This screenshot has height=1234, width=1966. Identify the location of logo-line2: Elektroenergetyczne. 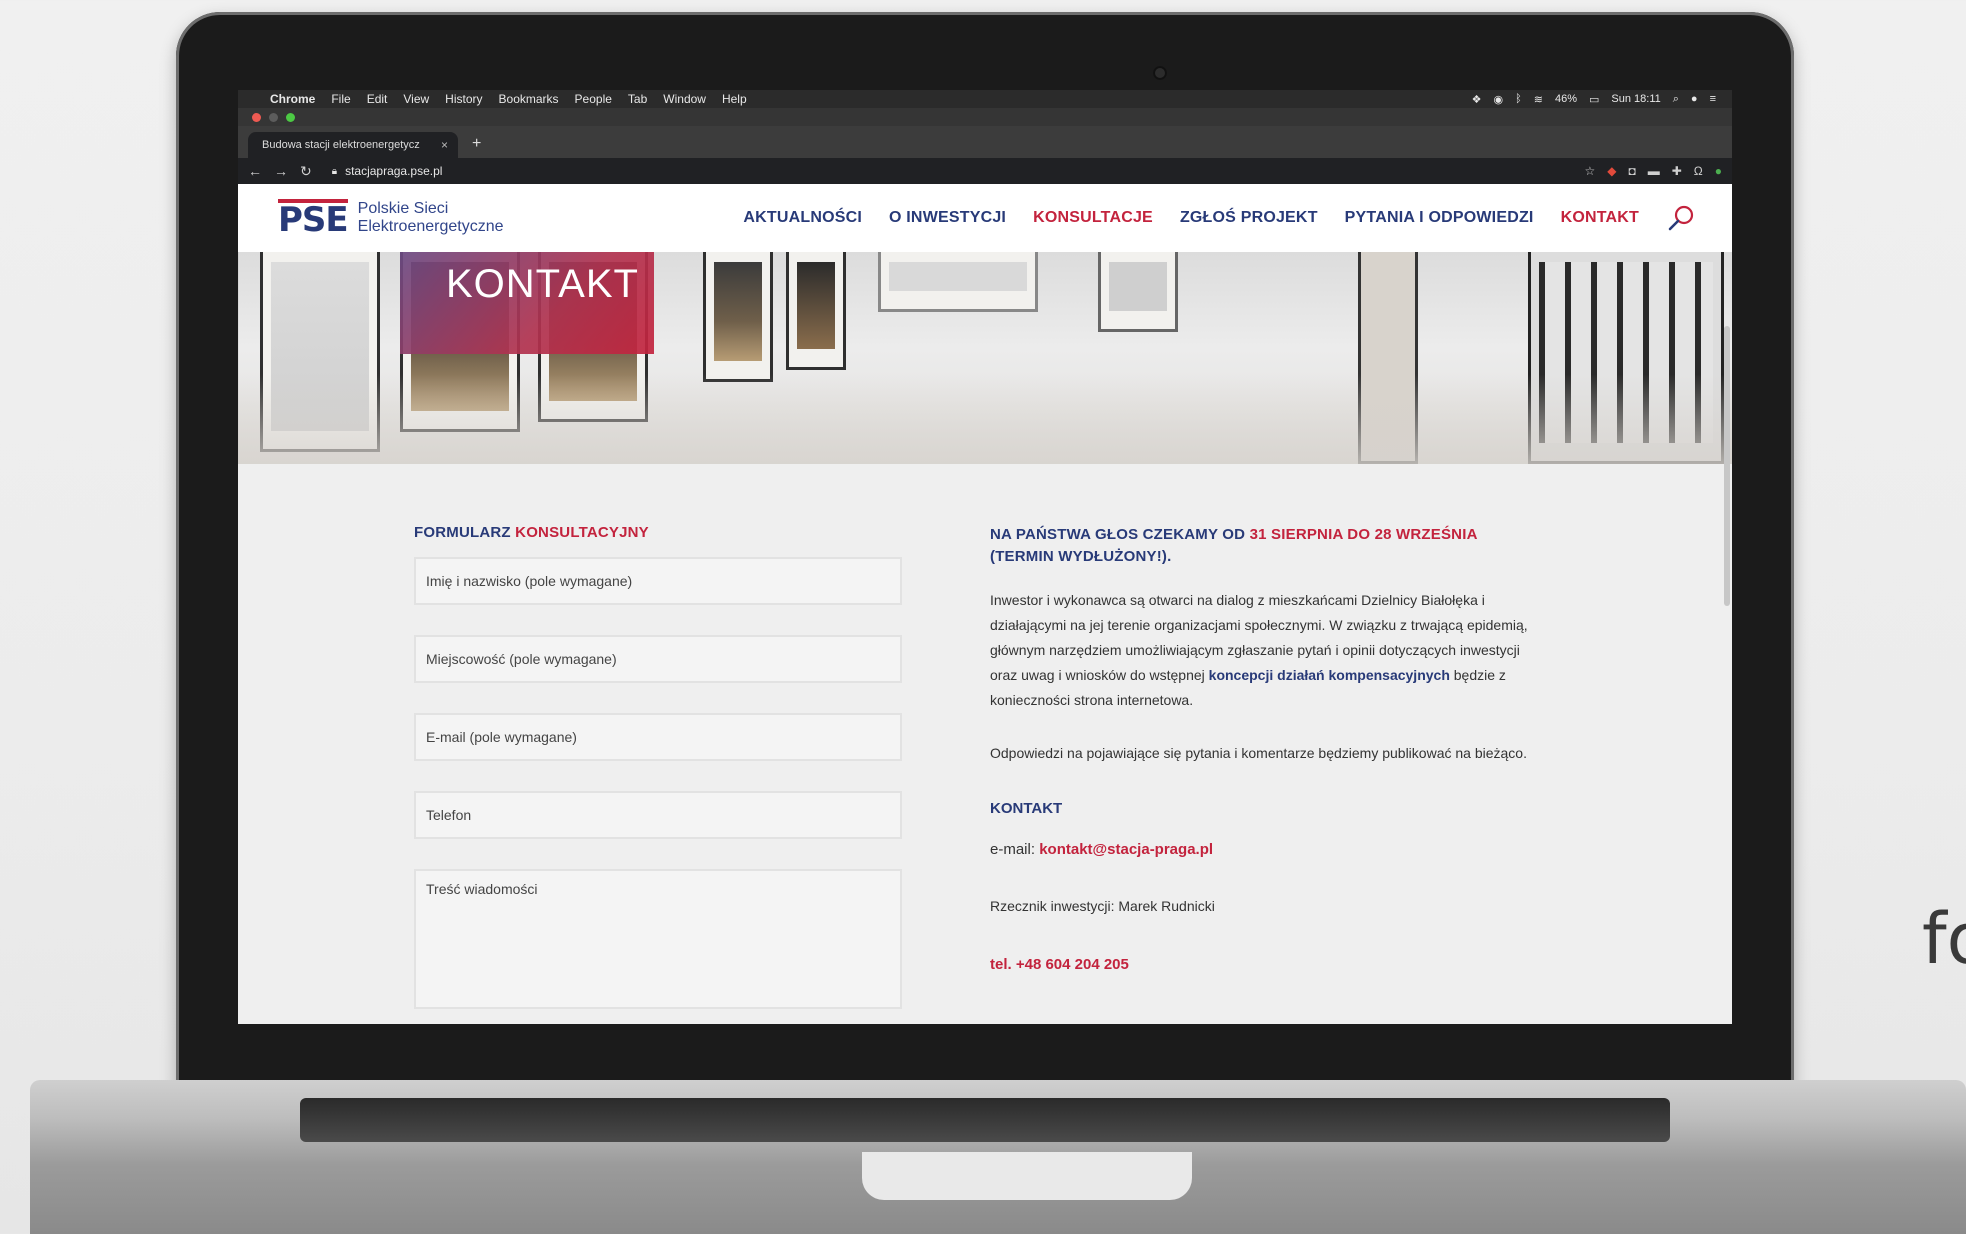
(430, 226).